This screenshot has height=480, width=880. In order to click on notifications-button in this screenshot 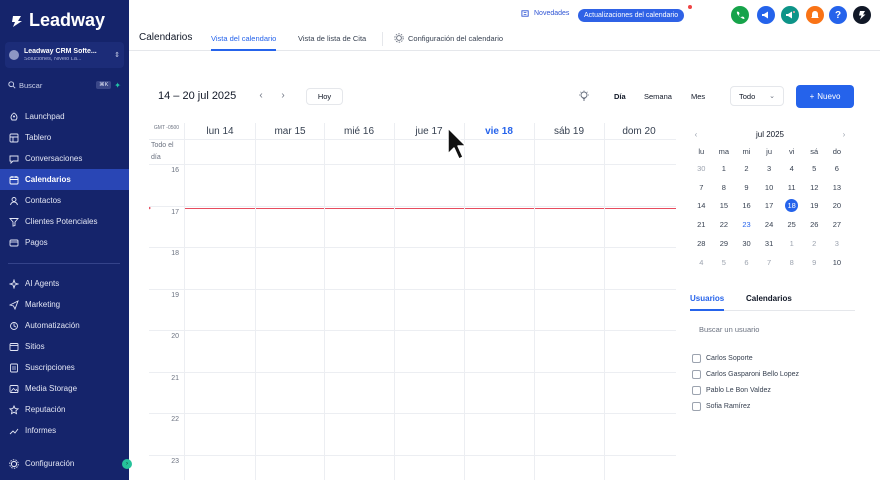, I will do `click(815, 15)`.